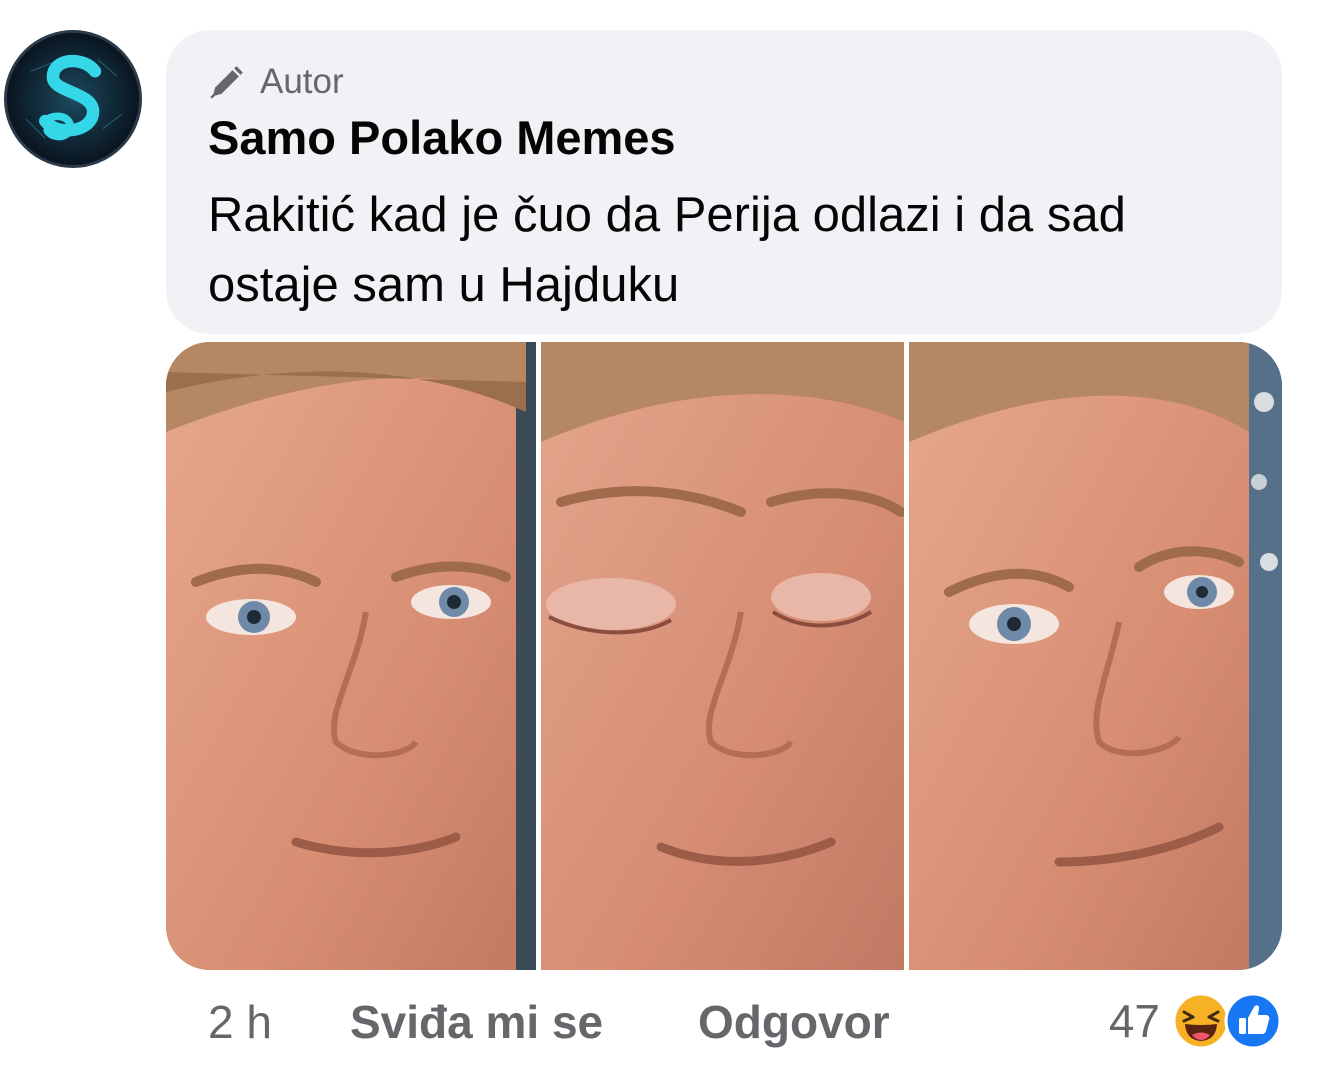 The width and height of the screenshot is (1324, 1080). Describe the element at coordinates (524, 1022) in the screenshot. I see `like-button: Sviđa mi se` at that location.